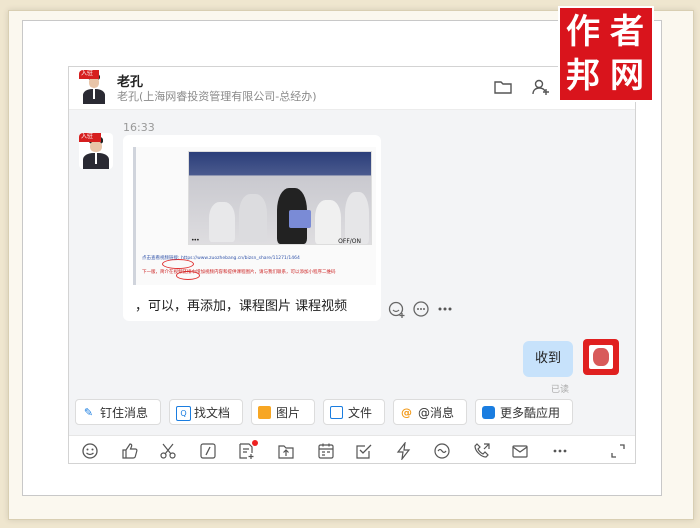  Describe the element at coordinates (397, 309) in the screenshot. I see `reaction-icon` at that location.